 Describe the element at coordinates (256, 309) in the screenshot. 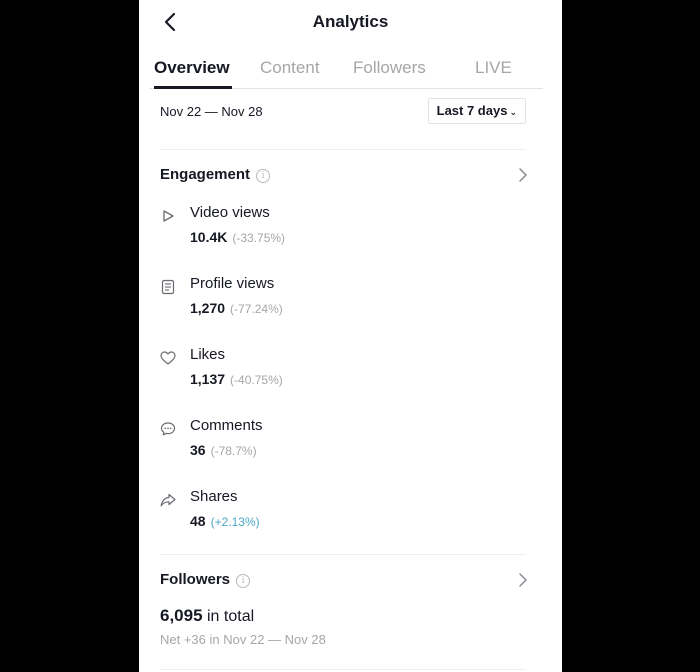

I see `metric-change: (-77.24%)` at that location.